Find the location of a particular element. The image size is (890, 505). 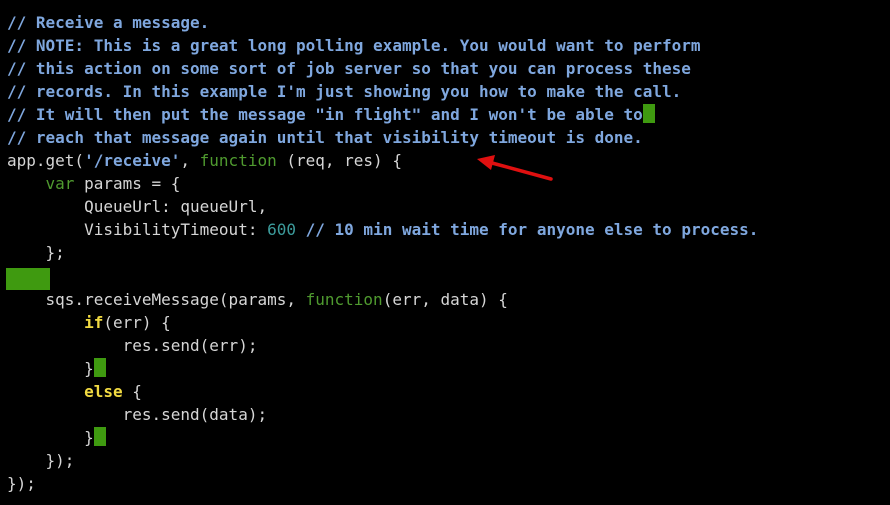

red-arrow-annotation is located at coordinates (515, 168).